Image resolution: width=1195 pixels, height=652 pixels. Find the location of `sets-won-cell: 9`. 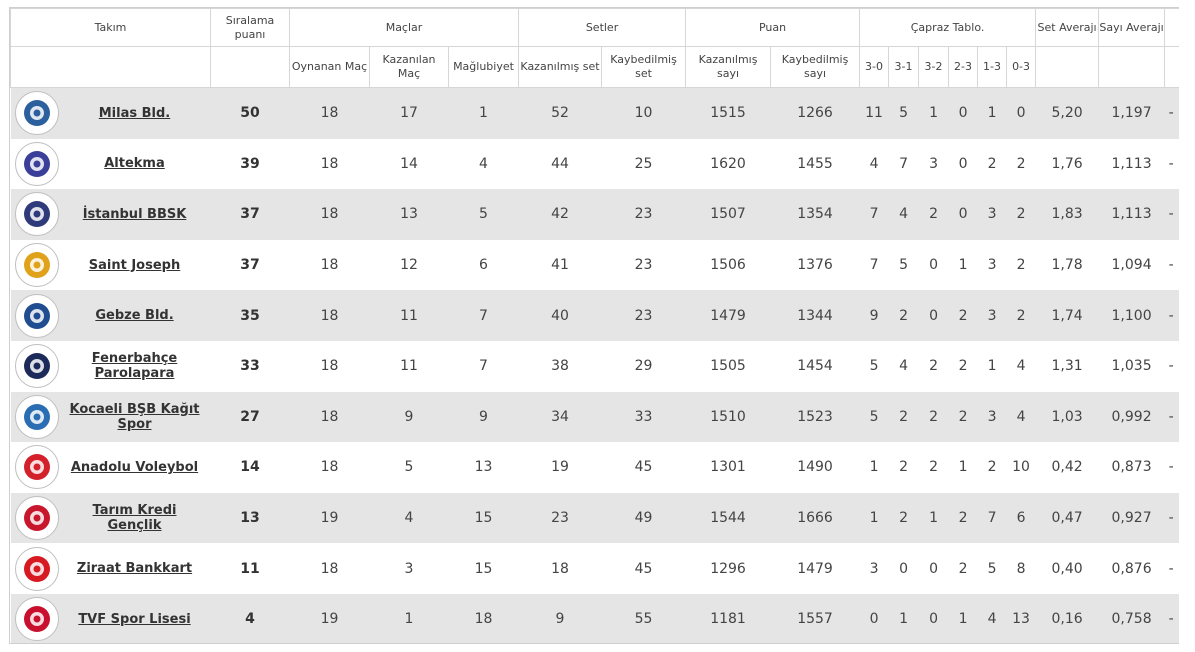

sets-won-cell: 9 is located at coordinates (560, 618).